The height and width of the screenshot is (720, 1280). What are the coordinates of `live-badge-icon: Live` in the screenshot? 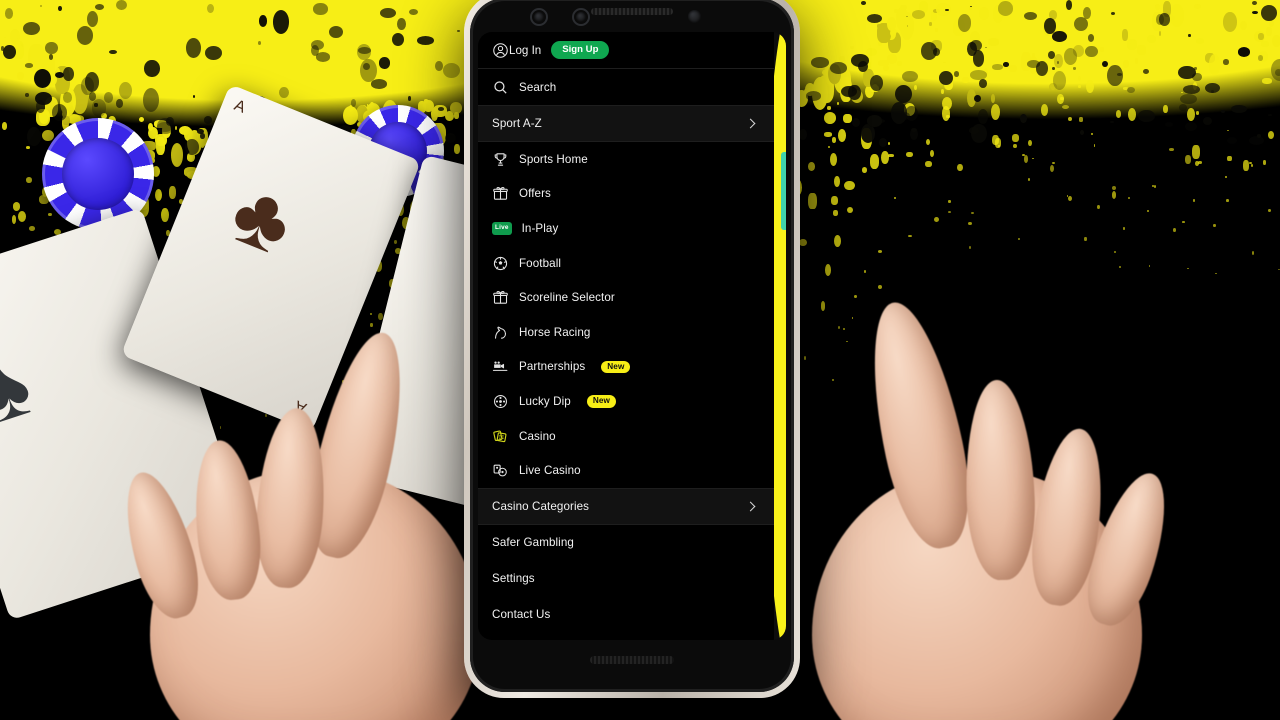 It's located at (502, 228).